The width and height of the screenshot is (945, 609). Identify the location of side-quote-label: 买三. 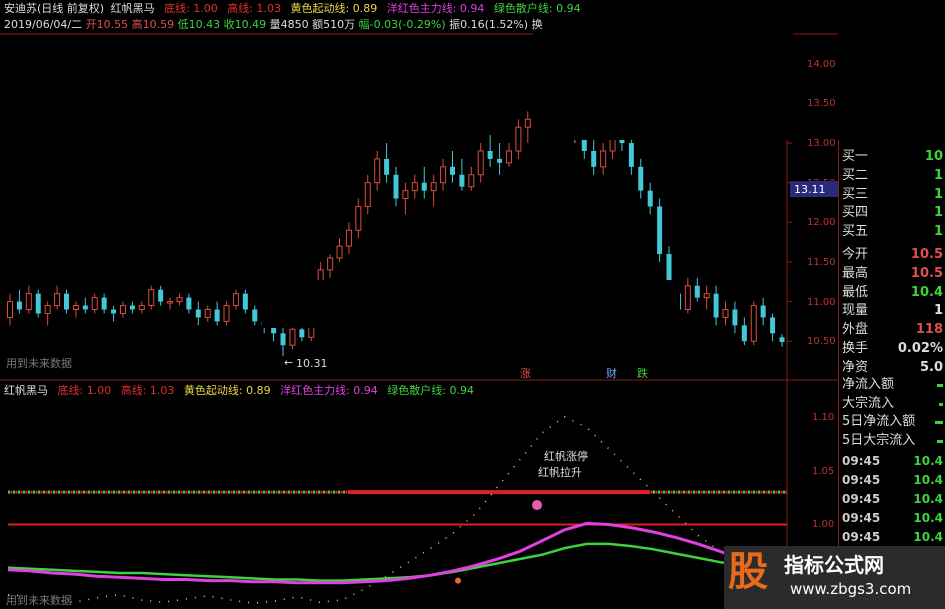
(855, 194).